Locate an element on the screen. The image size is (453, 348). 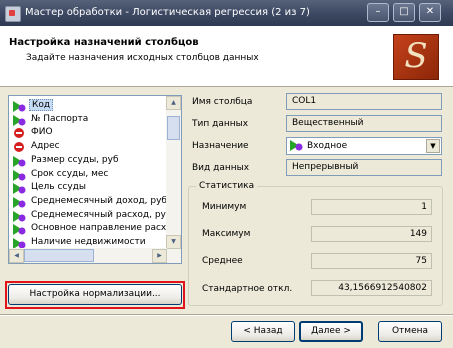
list-item-label: Среднемесячный расход, руб is located at coordinates (101, 214).